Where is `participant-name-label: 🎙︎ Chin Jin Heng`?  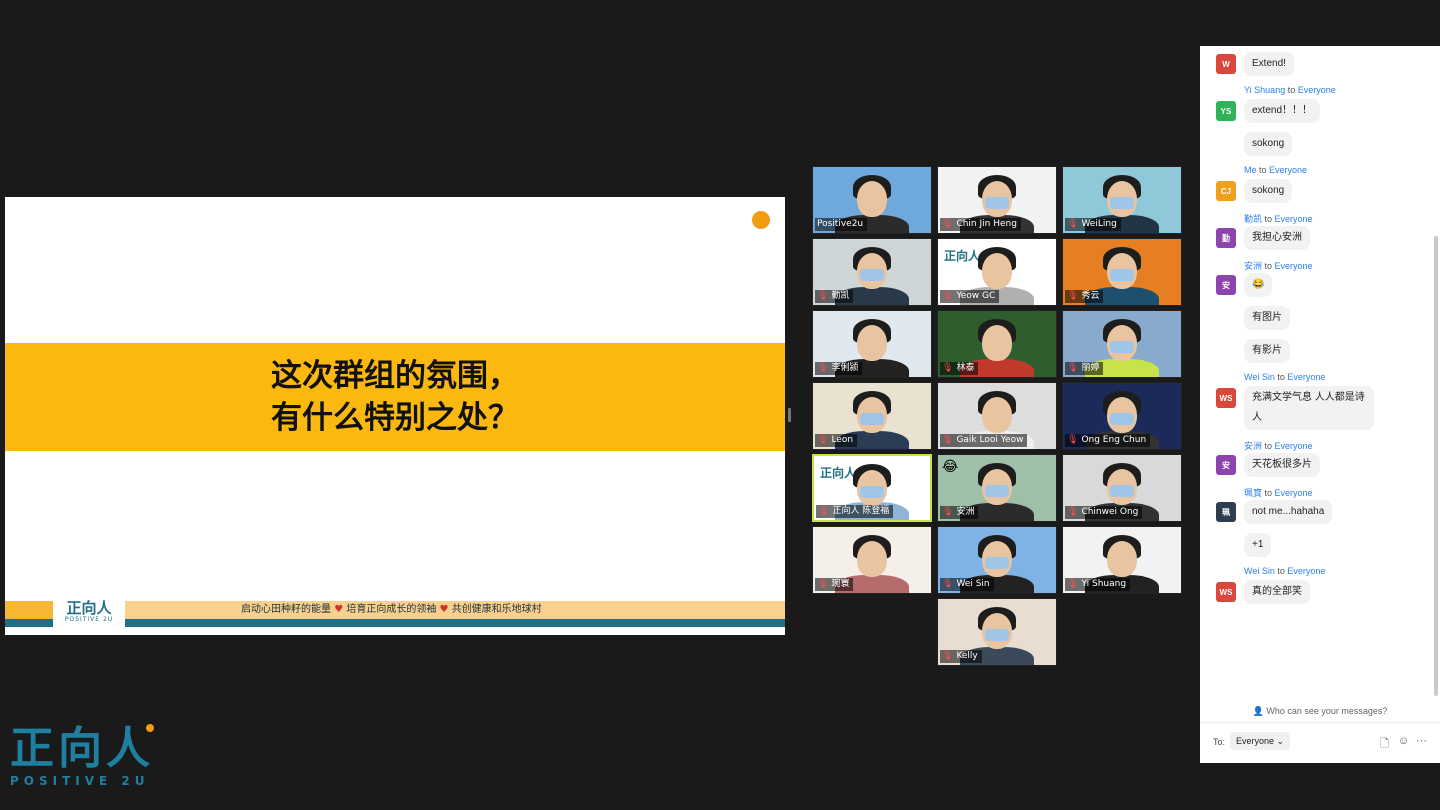 participant-name-label: 🎙︎ Chin Jin Heng is located at coordinates (980, 224).